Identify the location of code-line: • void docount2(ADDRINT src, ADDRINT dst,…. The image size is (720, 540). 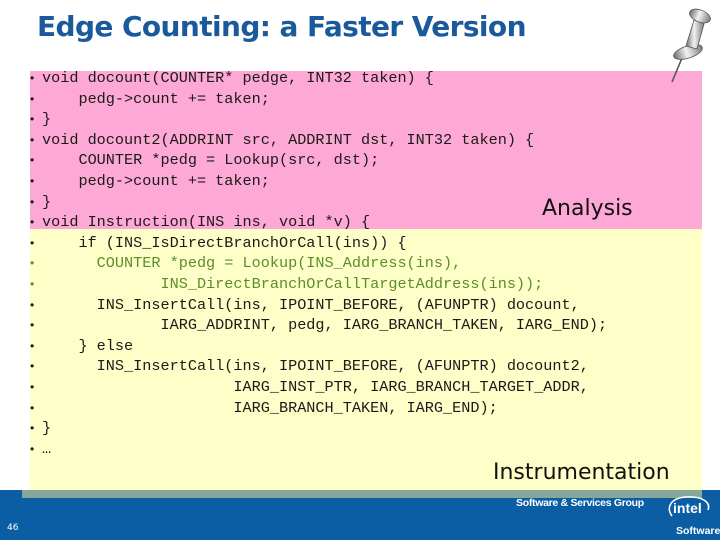
(318, 140).